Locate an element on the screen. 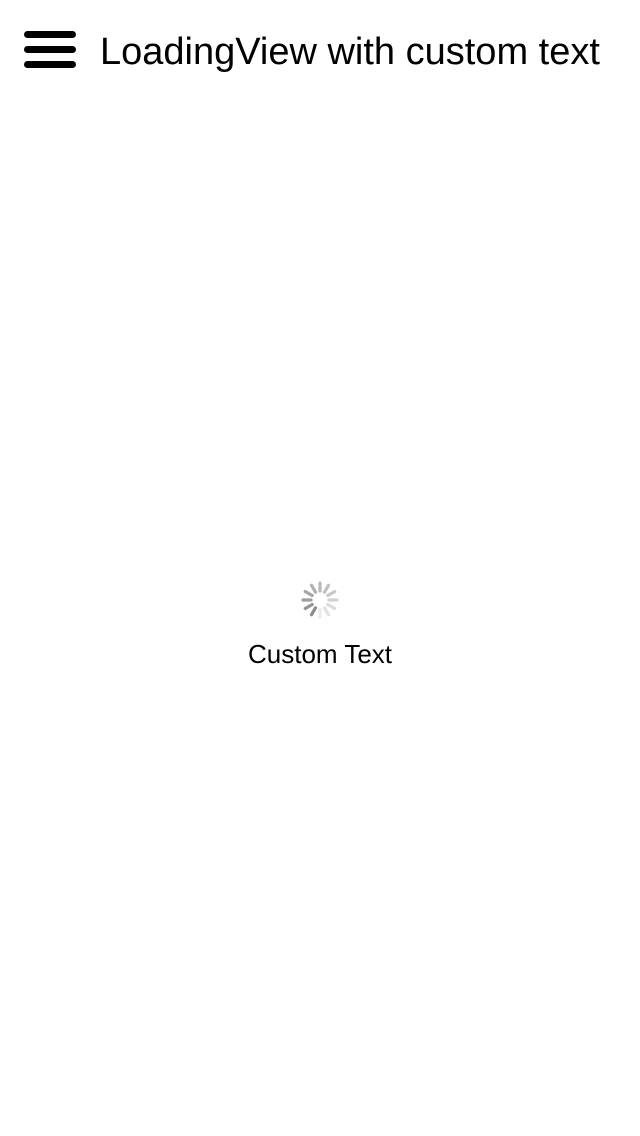  menu-bar-middle is located at coordinates (50, 49).